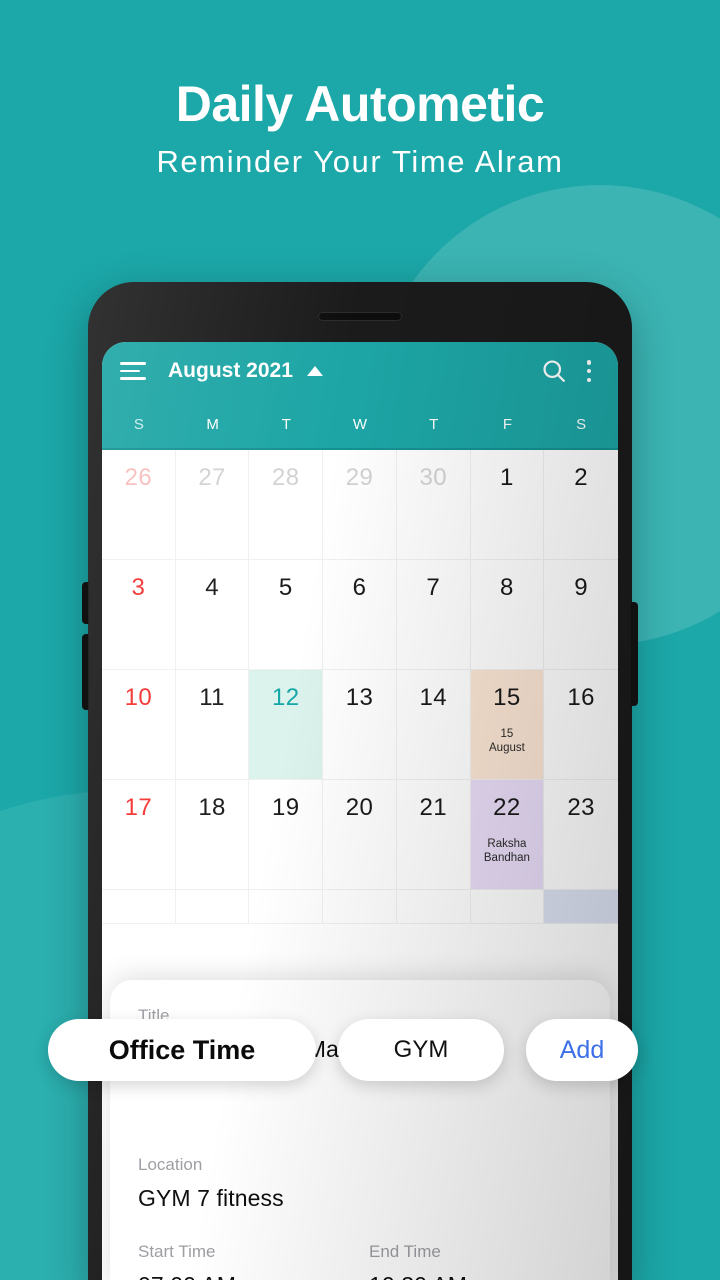  What do you see at coordinates (138, 807) in the screenshot?
I see `day-number: 17` at bounding box center [138, 807].